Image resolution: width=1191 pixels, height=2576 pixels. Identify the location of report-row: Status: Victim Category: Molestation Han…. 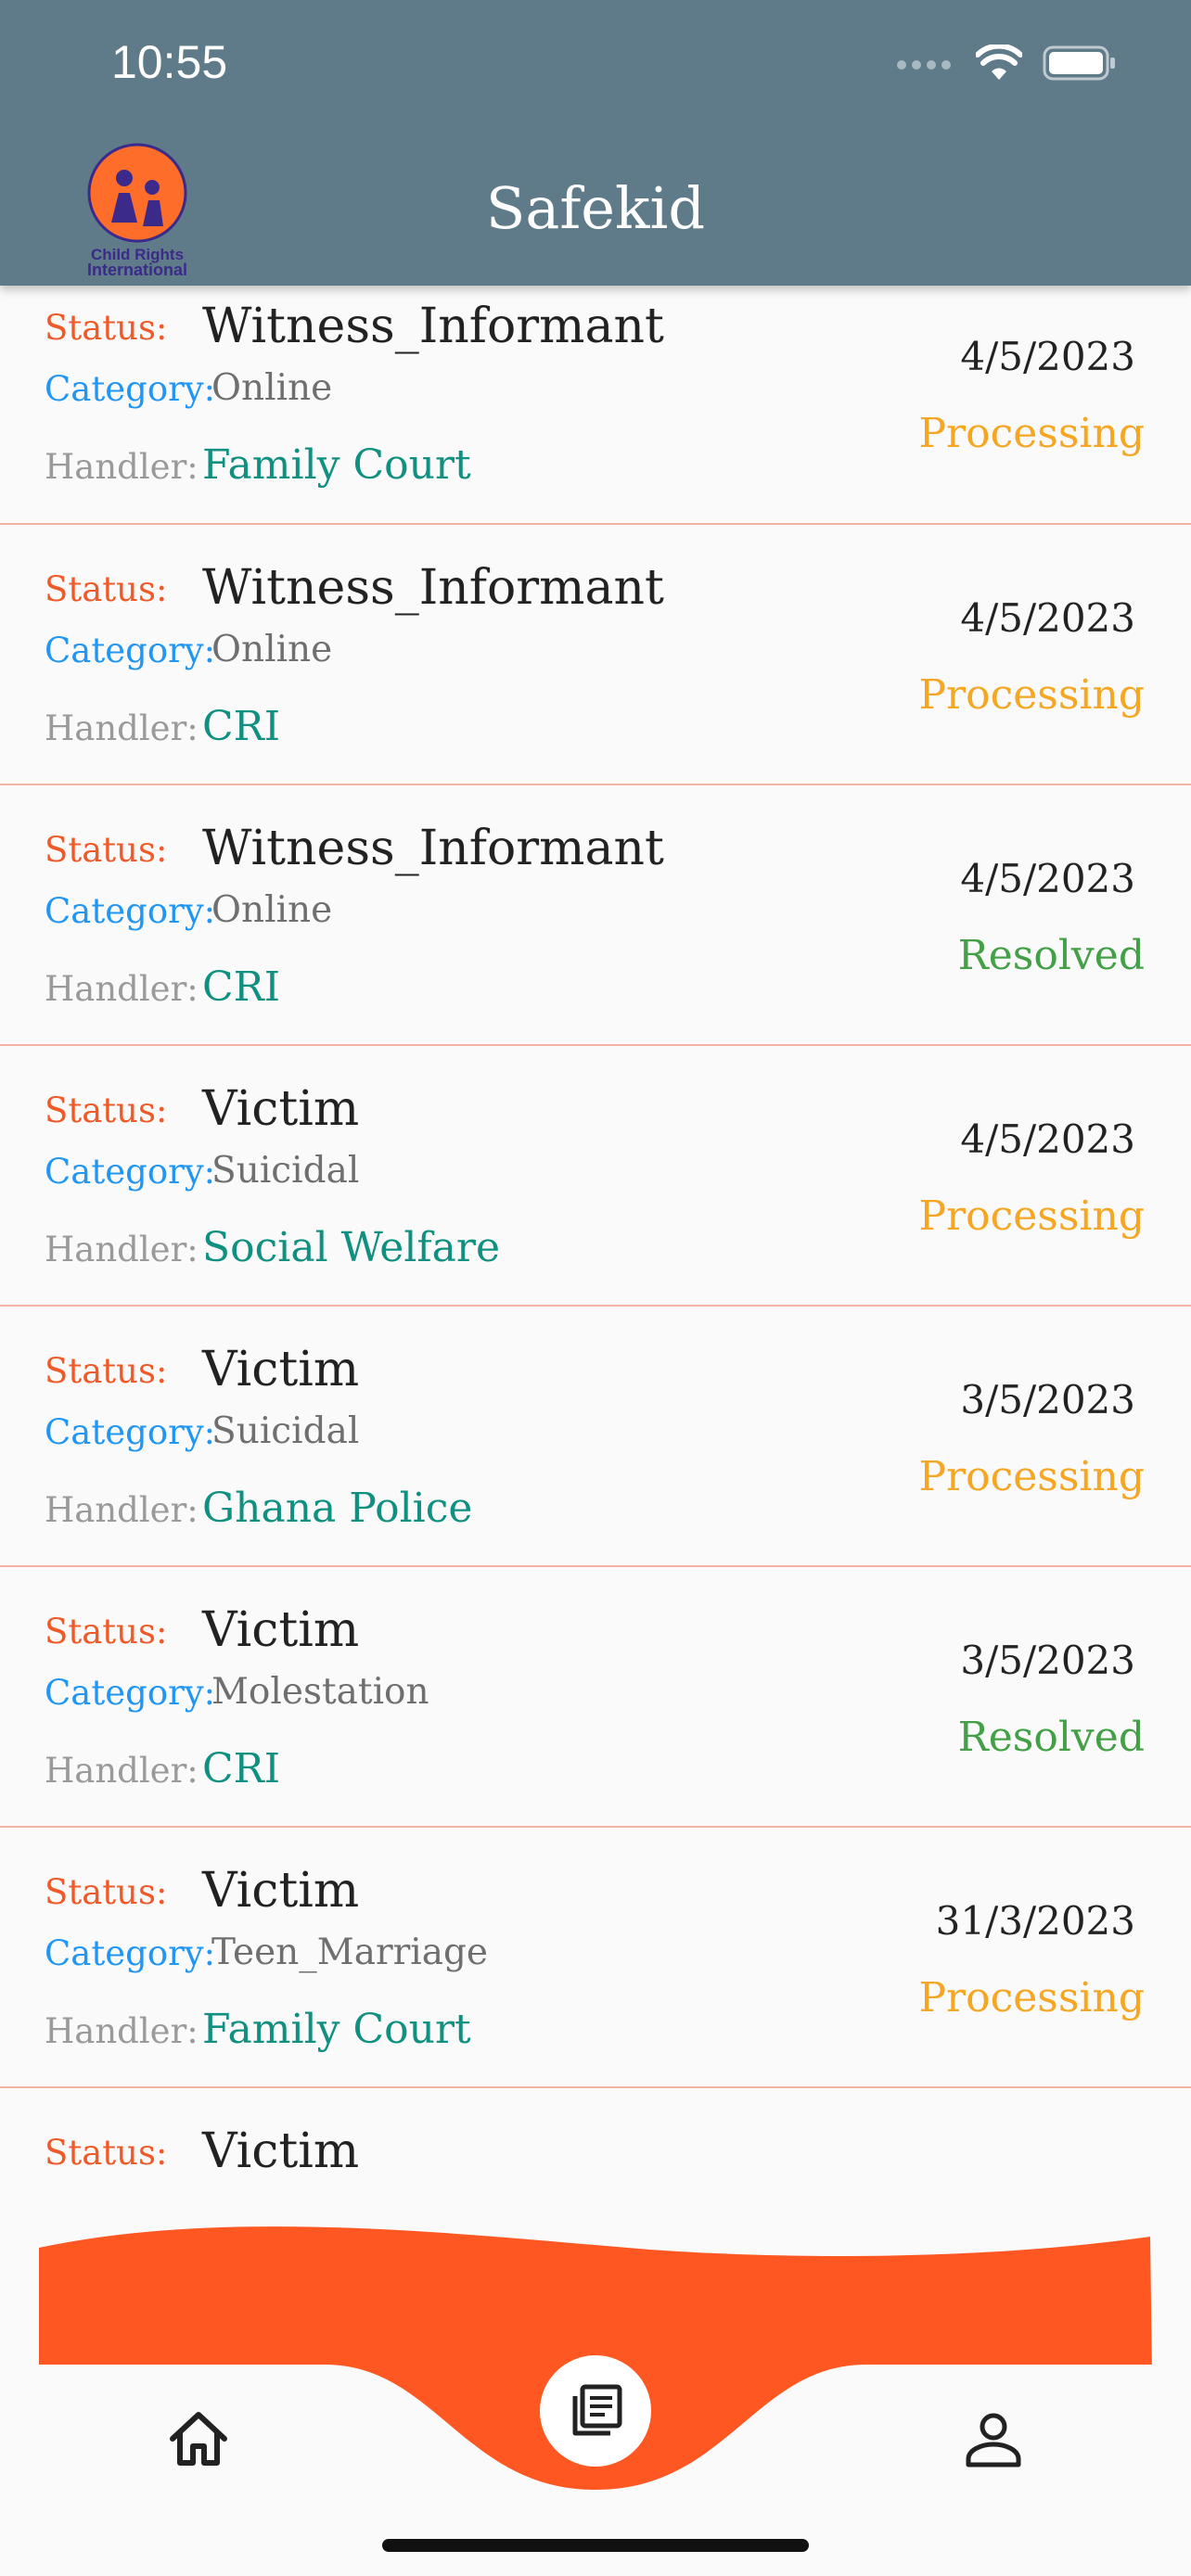
(595, 1698).